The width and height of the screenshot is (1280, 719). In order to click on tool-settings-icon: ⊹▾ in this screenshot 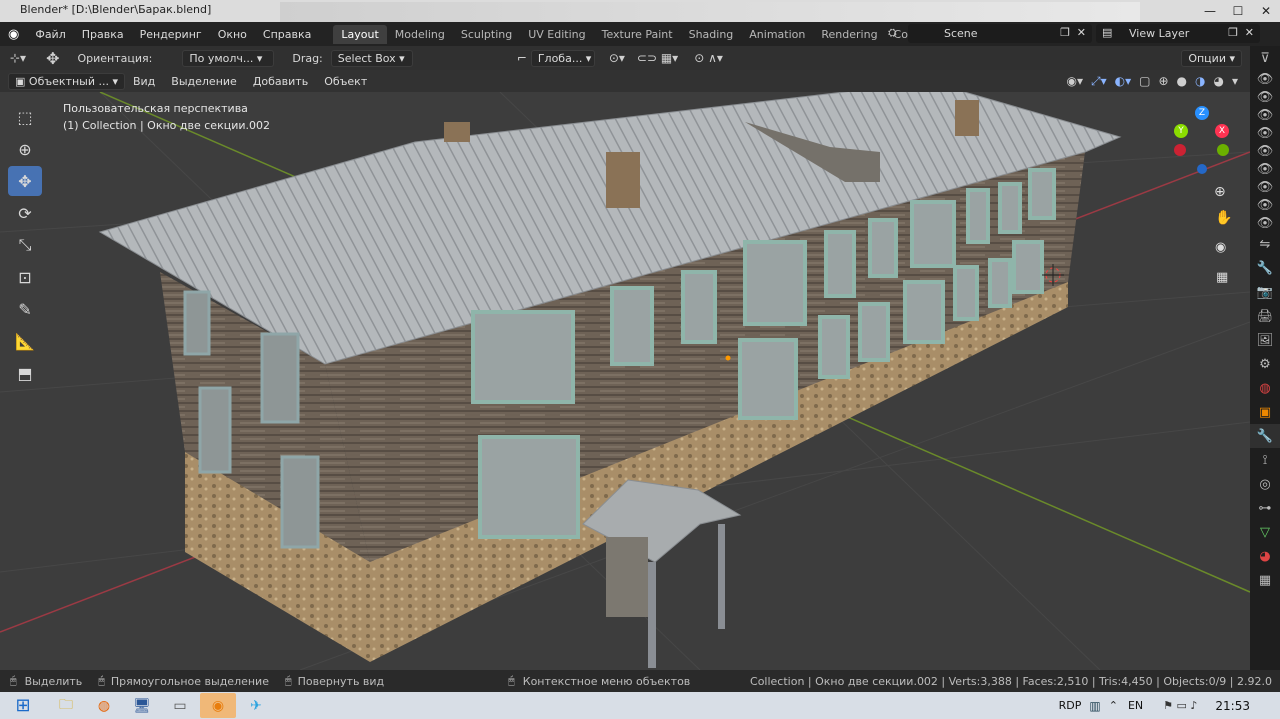, I will do `click(18, 58)`.